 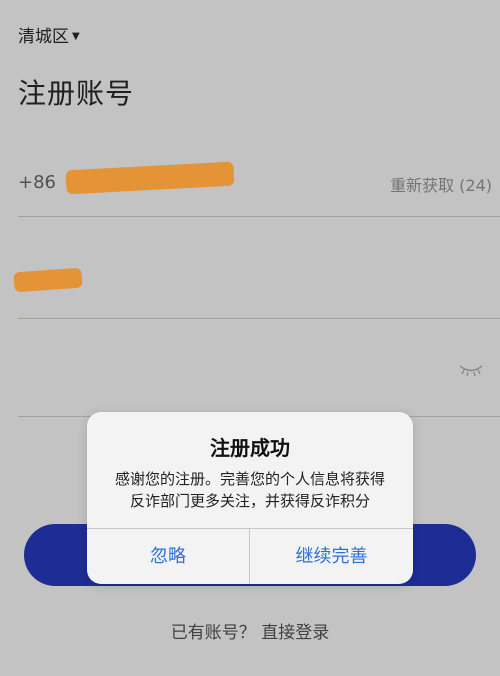 What do you see at coordinates (250, 448) in the screenshot?
I see `dialog-title: 注册成功` at bounding box center [250, 448].